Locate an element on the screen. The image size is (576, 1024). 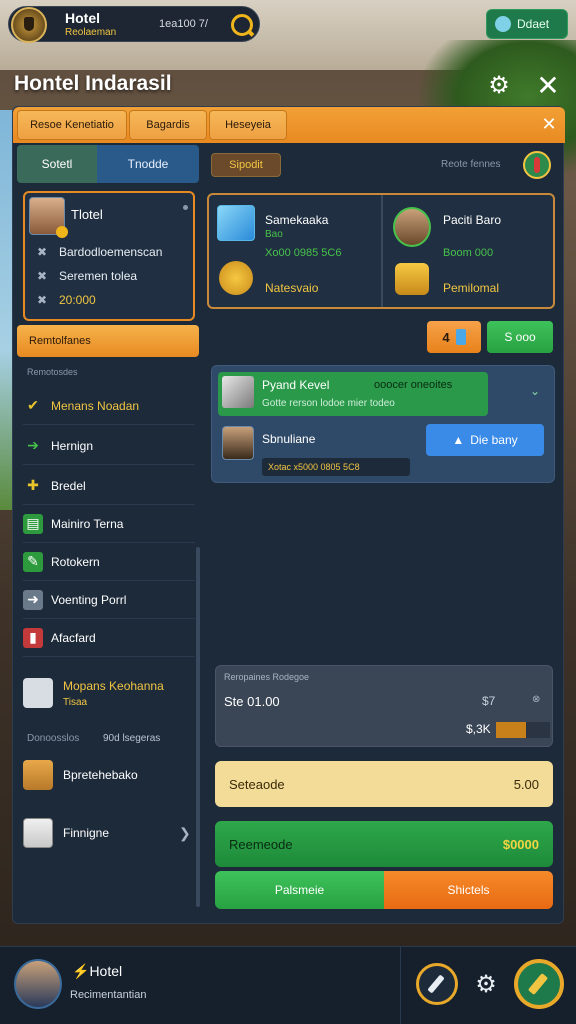
info-value: Ste 01.00 is located at coordinates (252, 701).